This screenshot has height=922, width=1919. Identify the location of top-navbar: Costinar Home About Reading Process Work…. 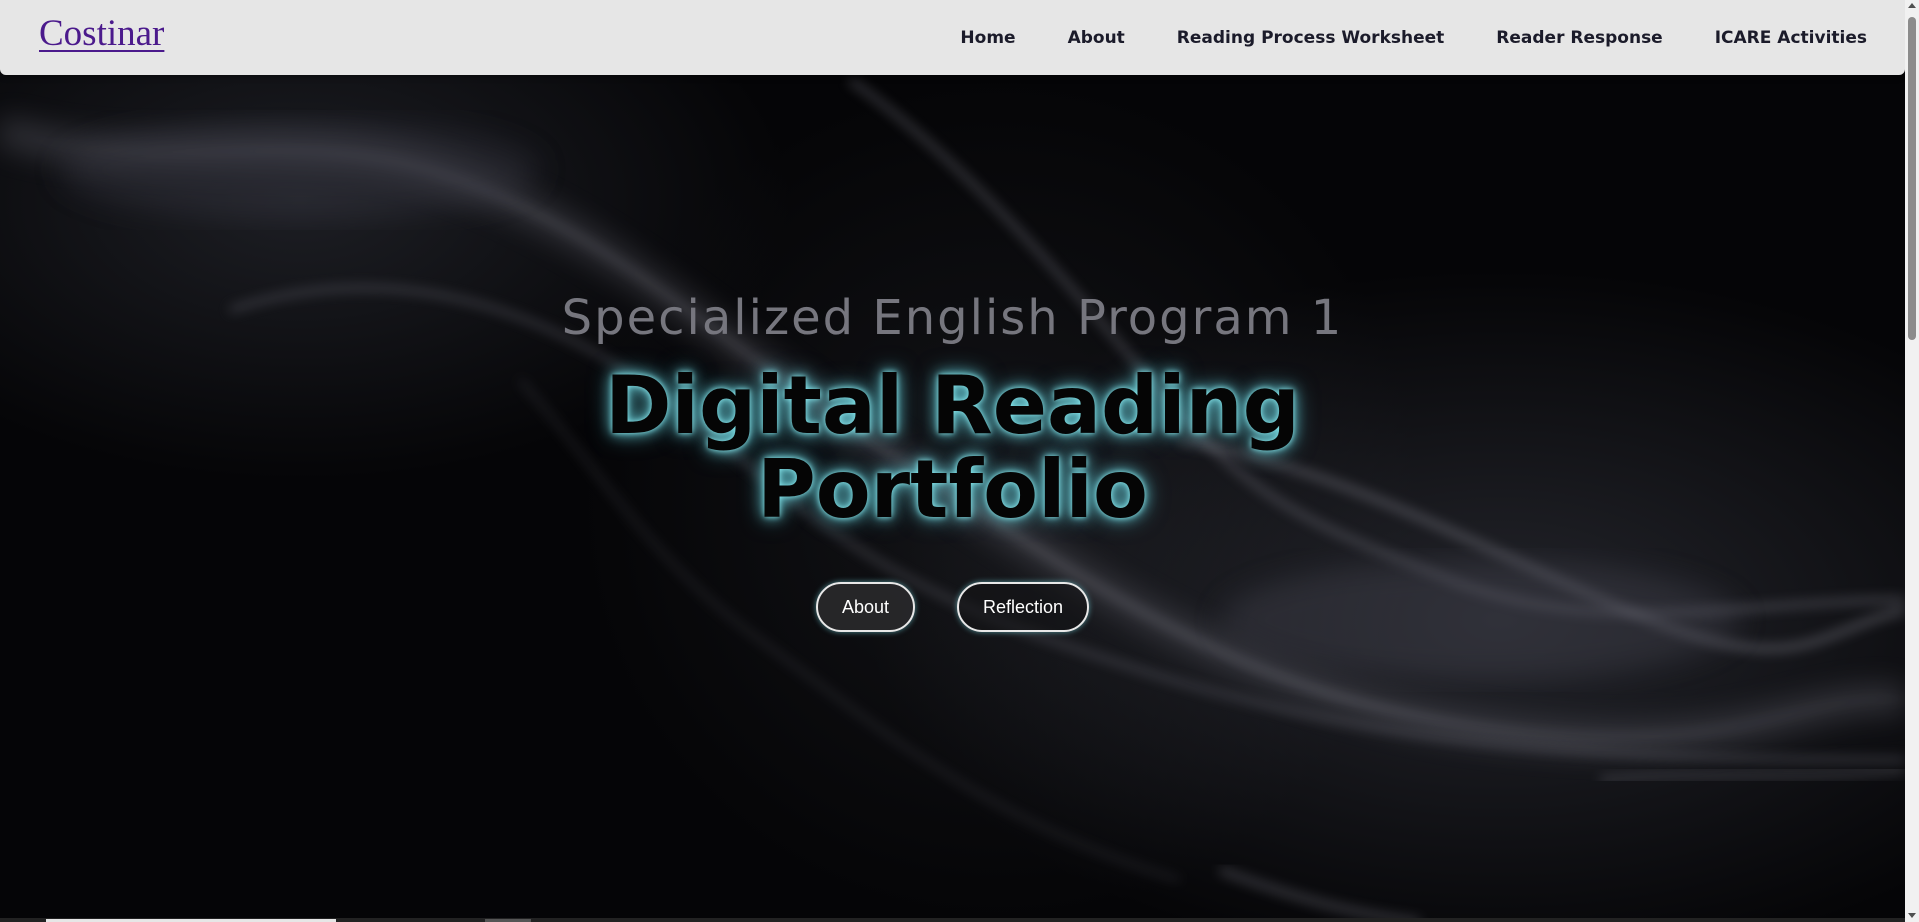
(952, 37).